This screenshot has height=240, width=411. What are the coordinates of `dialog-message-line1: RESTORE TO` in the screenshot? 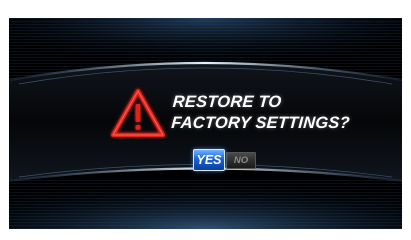 It's located at (227, 102).